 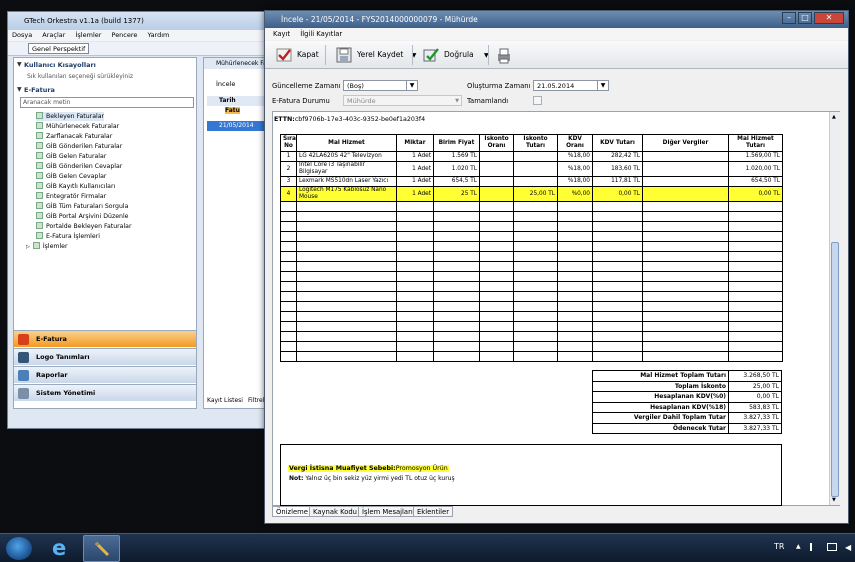 What do you see at coordinates (454, 55) in the screenshot?
I see `verify-button: Doğrula ▼` at bounding box center [454, 55].